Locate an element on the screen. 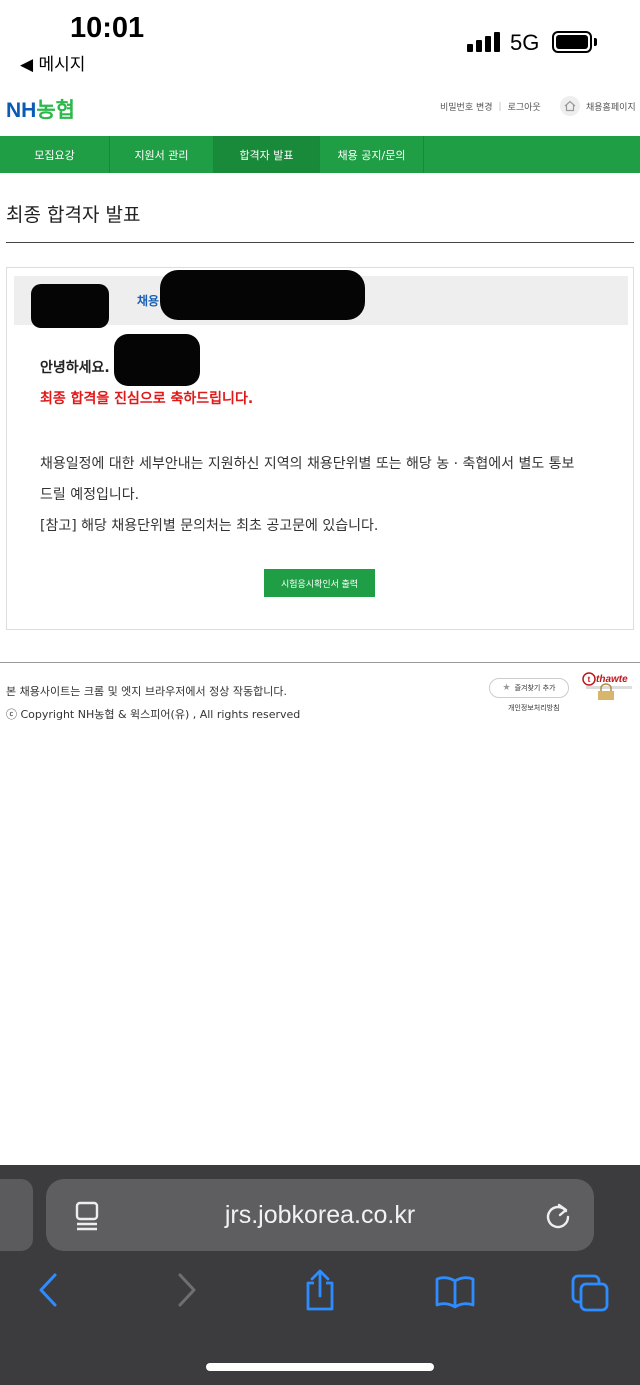 The width and height of the screenshot is (640, 1385). recruit-home-link: 채용홈페이지 is located at coordinates (598, 106).